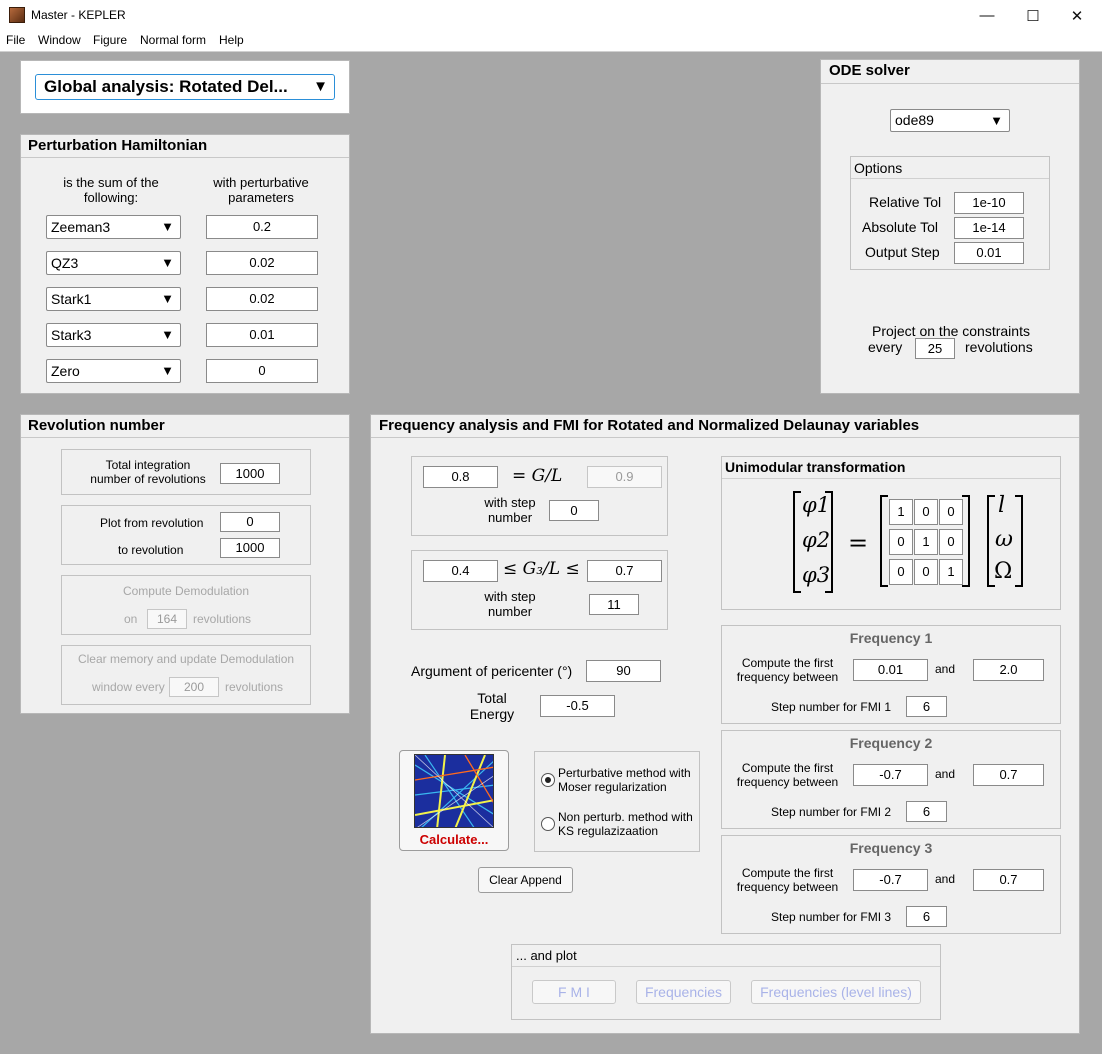 The image size is (1102, 1054). I want to click on frequency-1-step-field: 6, so click(926, 706).